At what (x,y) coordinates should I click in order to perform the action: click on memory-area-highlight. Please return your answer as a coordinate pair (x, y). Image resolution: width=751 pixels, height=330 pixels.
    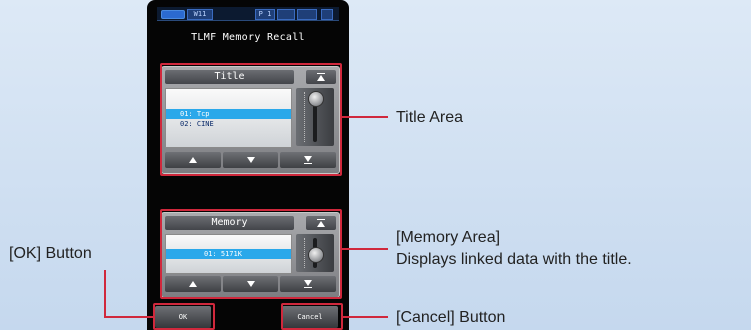
    Looking at the image, I should click on (251, 254).